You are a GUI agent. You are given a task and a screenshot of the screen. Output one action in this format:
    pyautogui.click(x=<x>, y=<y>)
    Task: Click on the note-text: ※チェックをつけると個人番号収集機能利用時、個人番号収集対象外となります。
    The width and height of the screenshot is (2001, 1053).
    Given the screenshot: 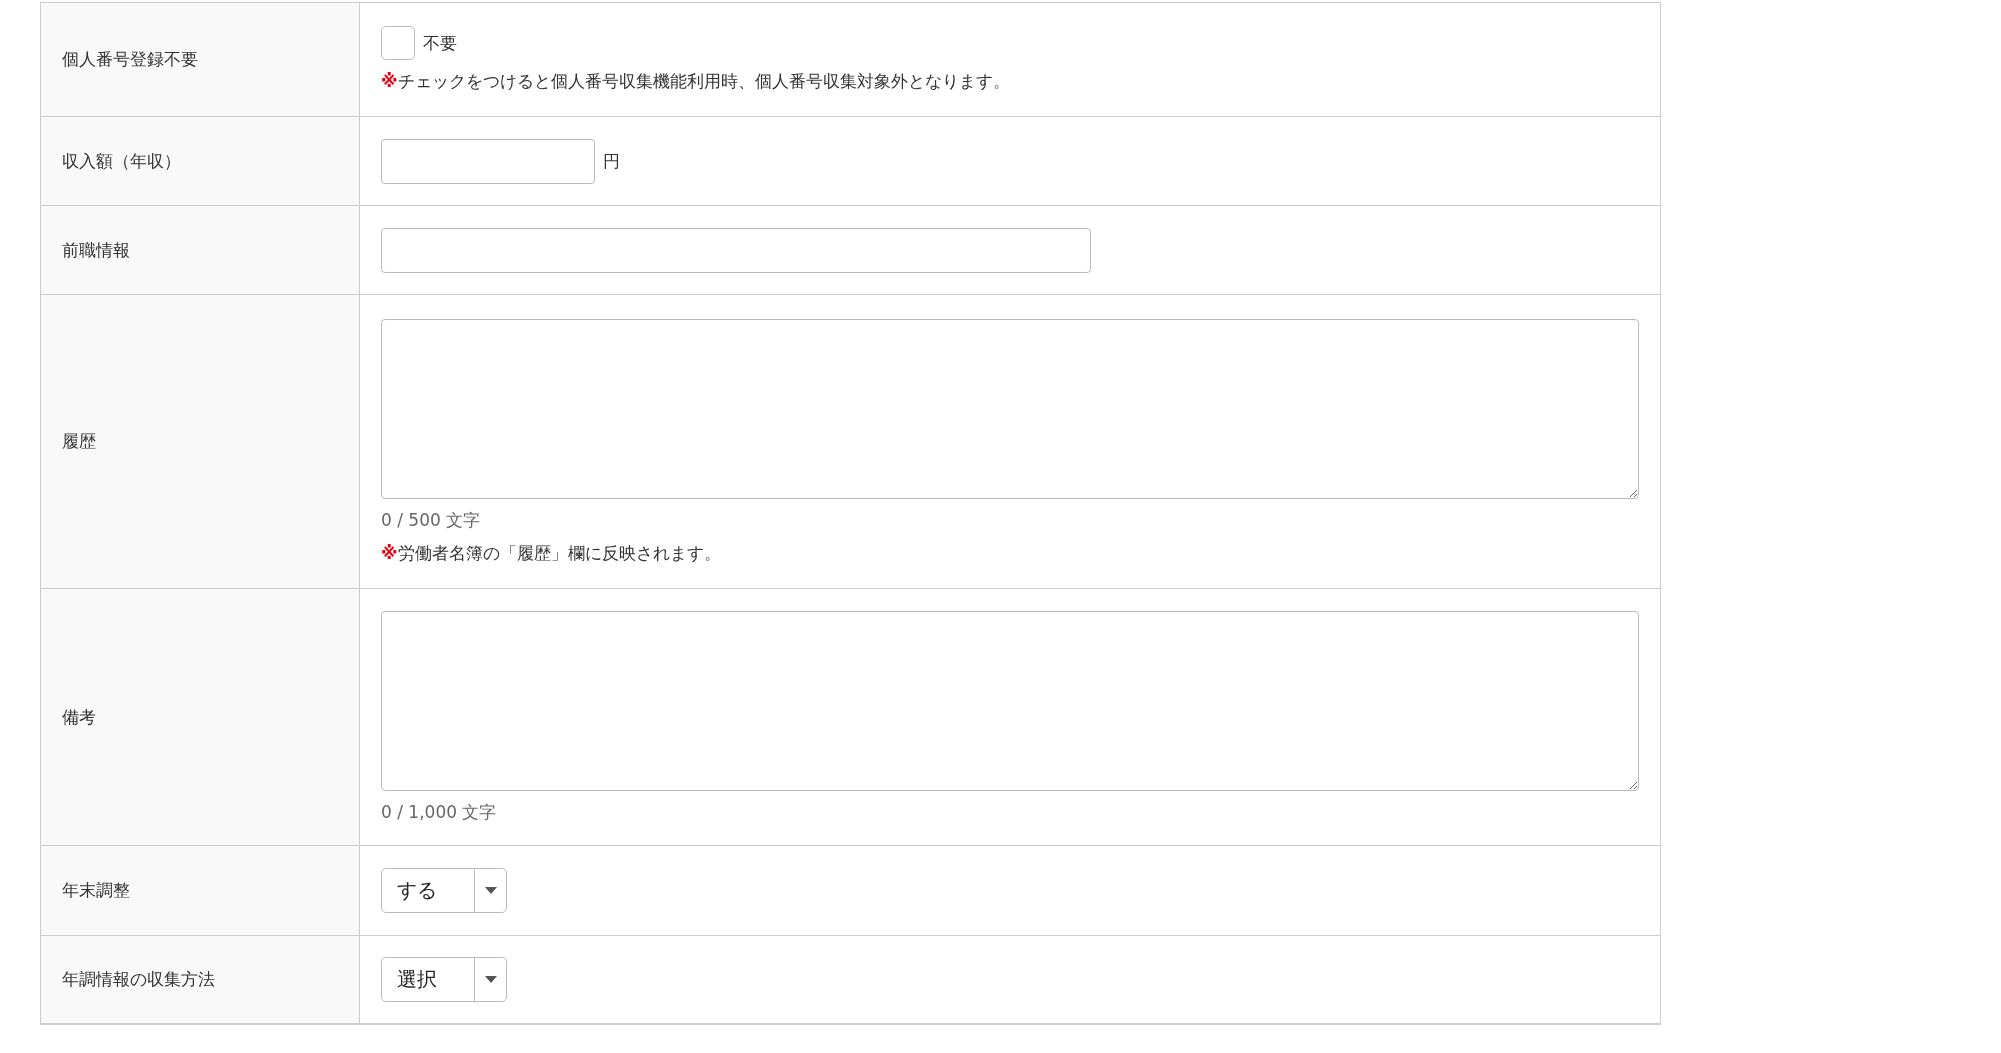 What is the action you would take?
    pyautogui.click(x=696, y=81)
    